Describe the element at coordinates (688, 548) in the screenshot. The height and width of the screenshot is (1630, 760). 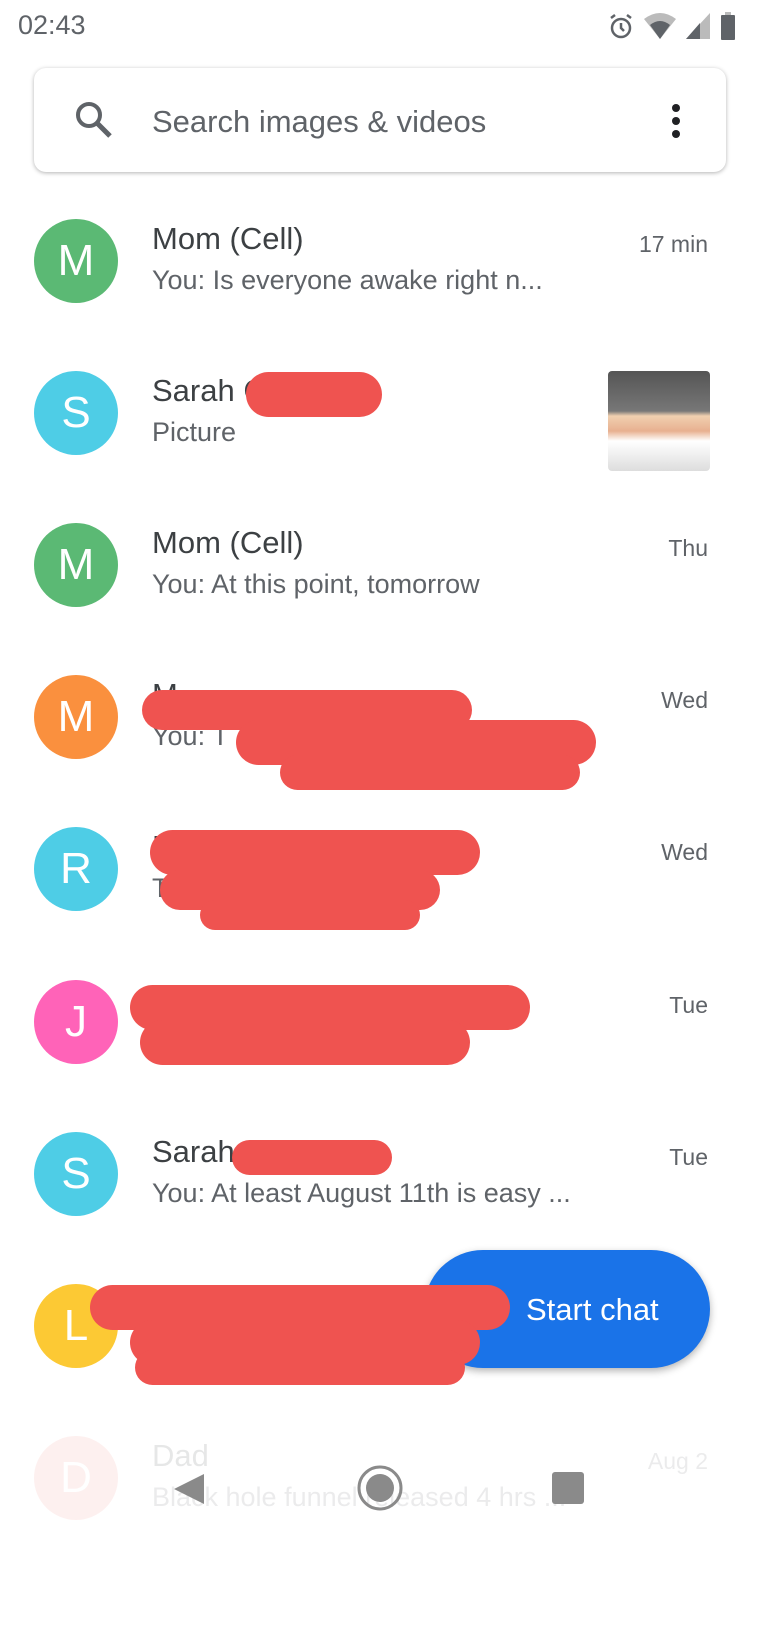
I see `timestamp: Thu` at that location.